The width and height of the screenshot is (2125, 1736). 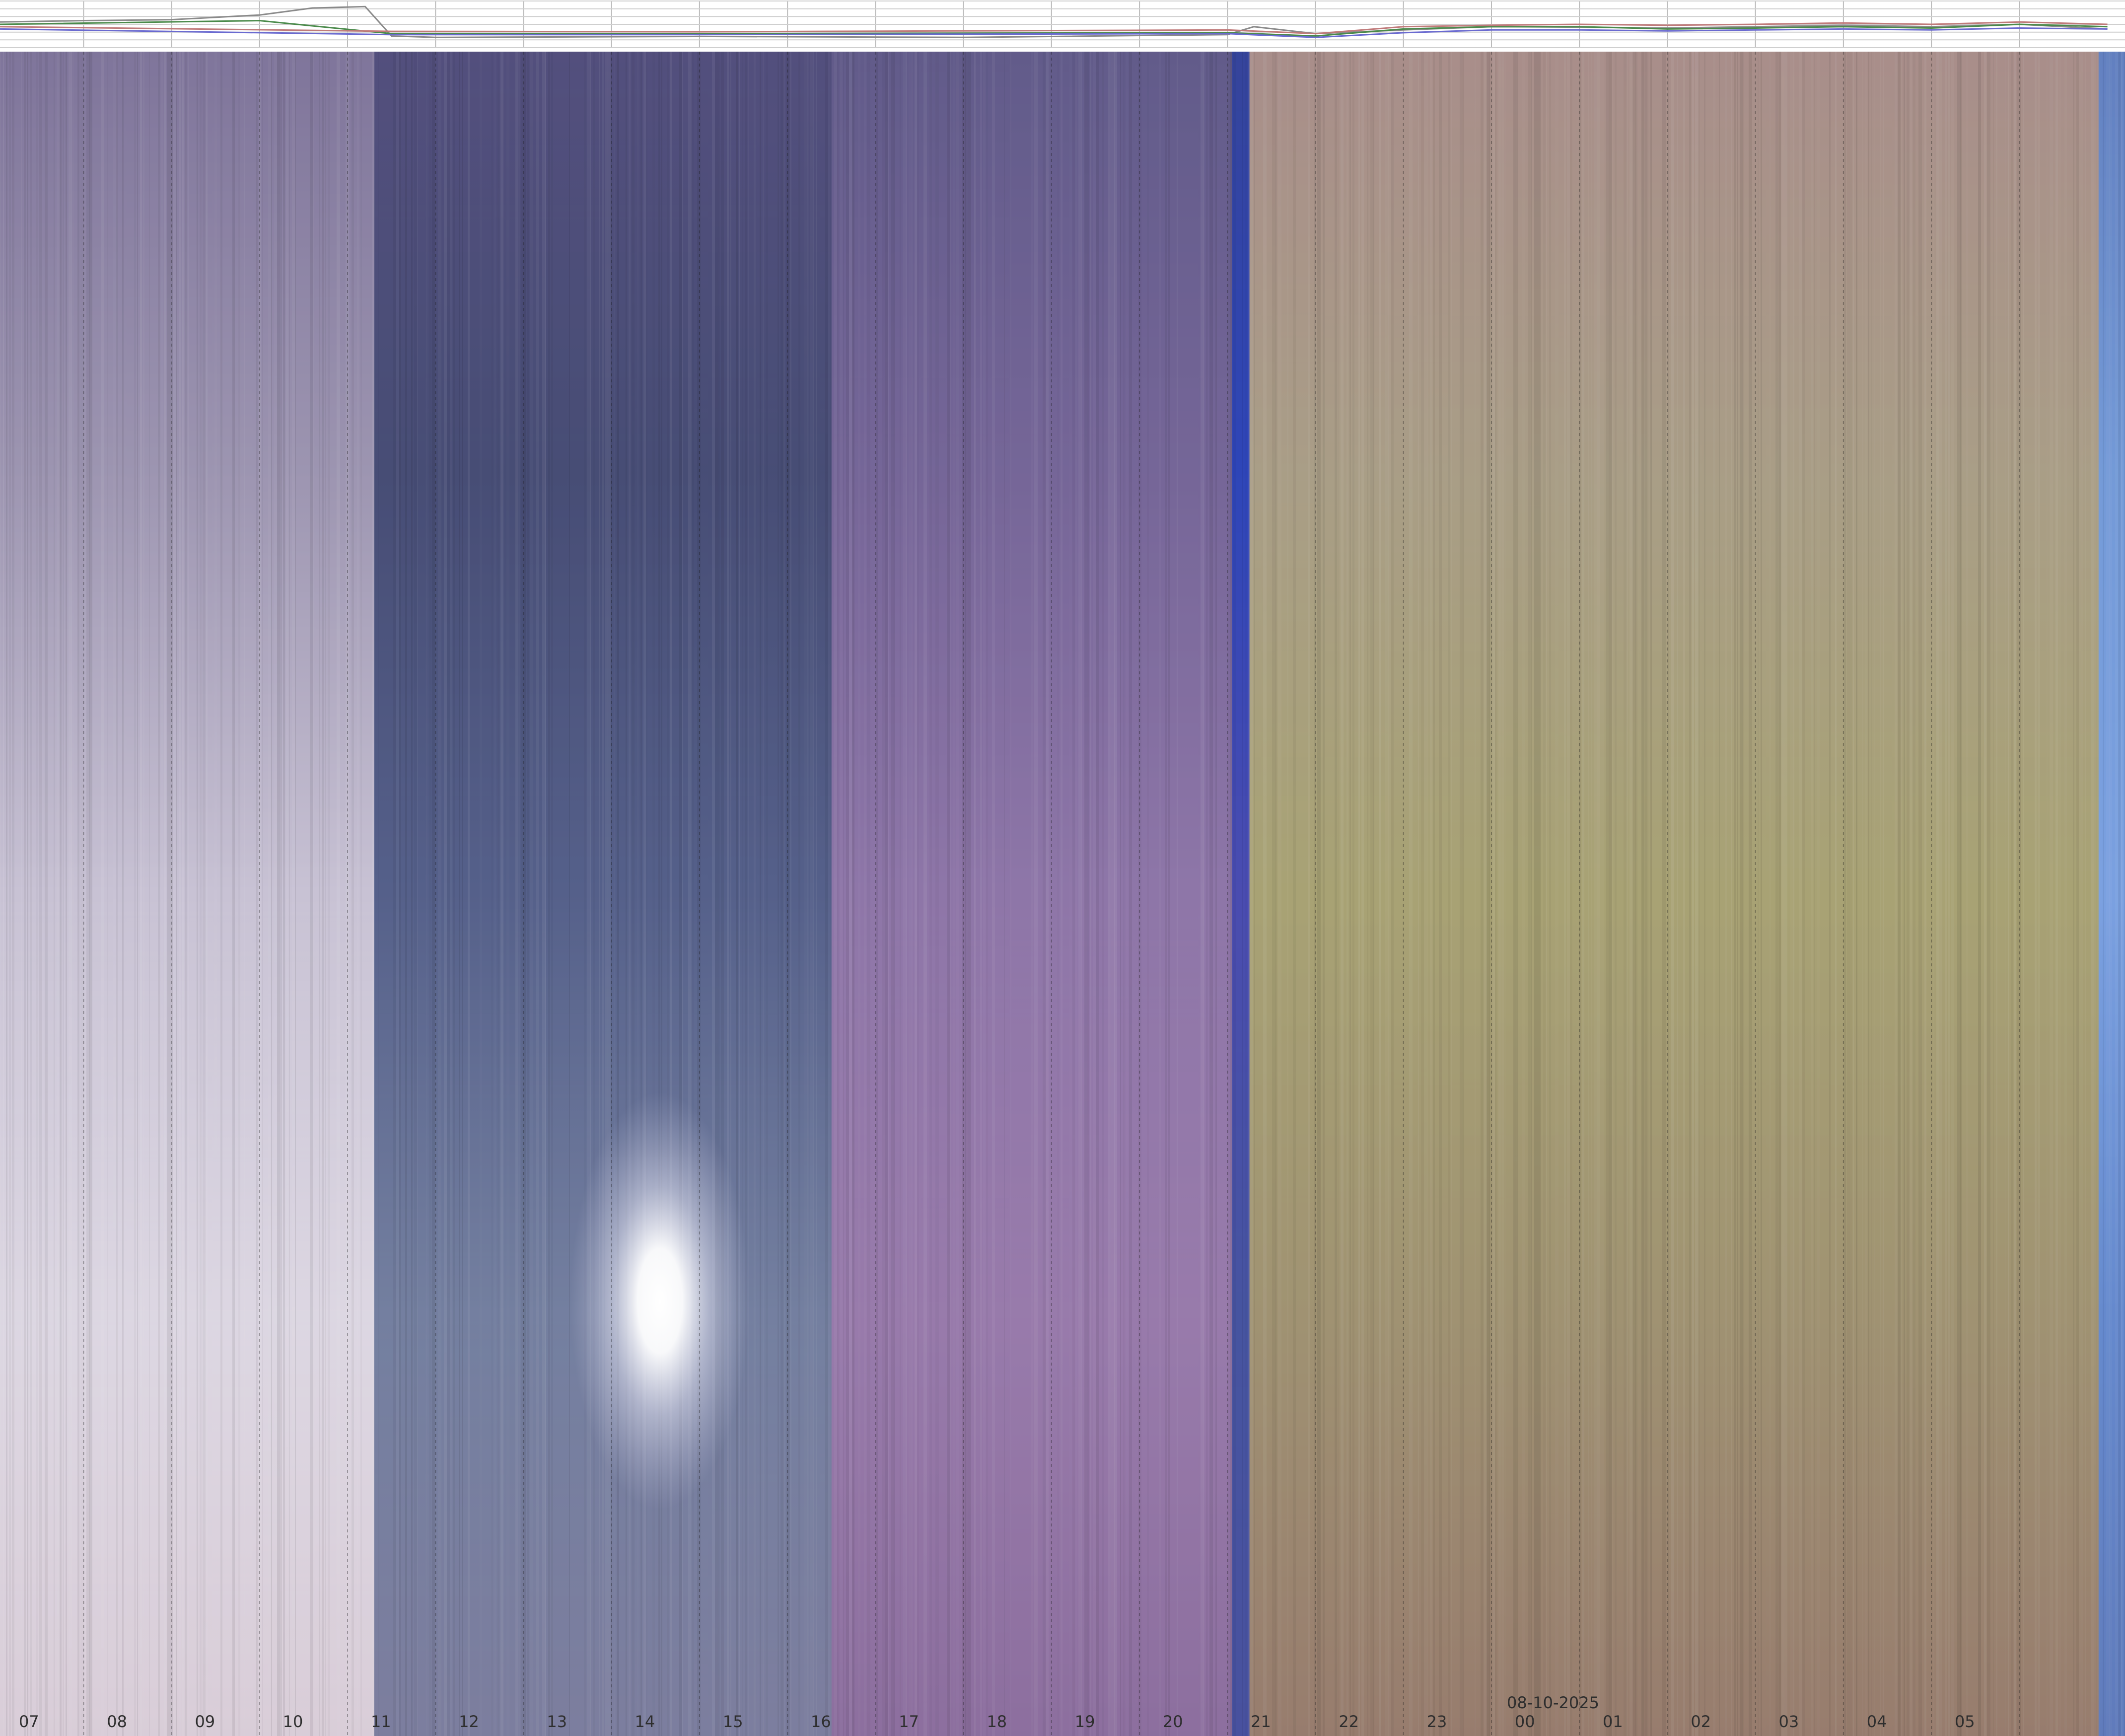 I want to click on hour-tick-label: 10, so click(x=293, y=1722).